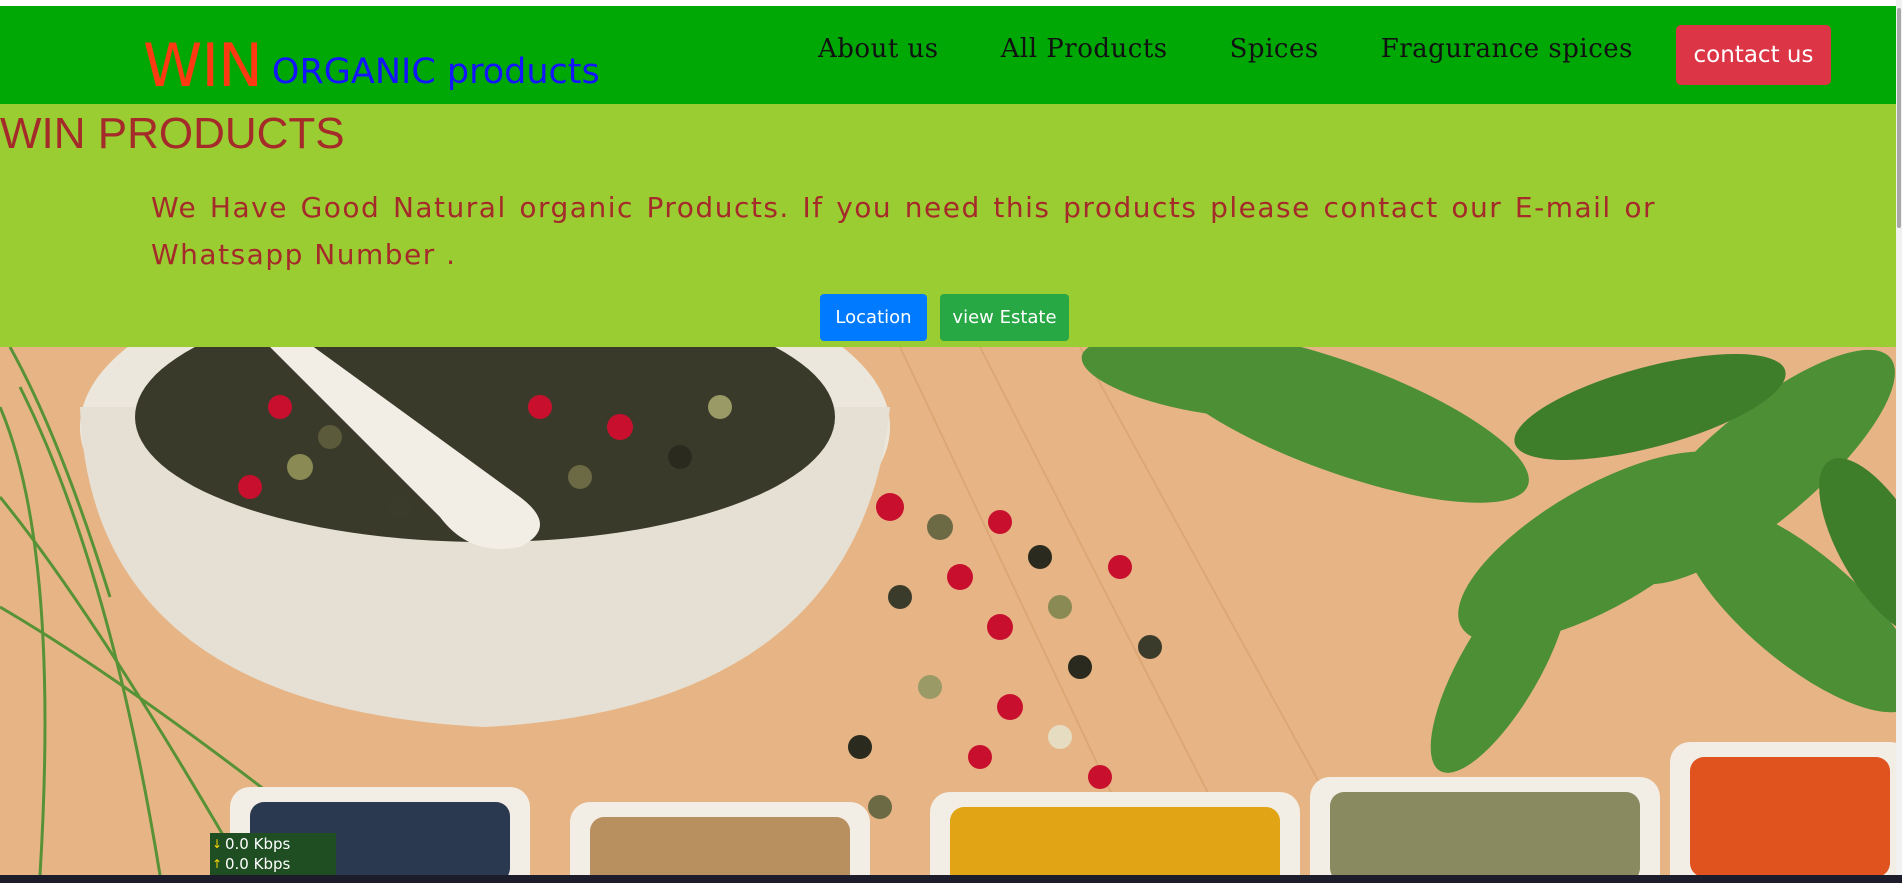 The image size is (1902, 883). Describe the element at coordinates (273, 854) in the screenshot. I see `network-speed-widget: ↓ 0.0 Kbps ↑ 0.0 Kbps` at that location.